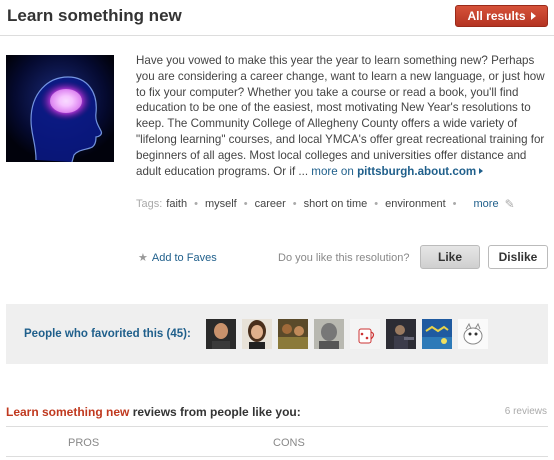  What do you see at coordinates (149, 204) in the screenshot?
I see `tags-label: Tags:` at bounding box center [149, 204].